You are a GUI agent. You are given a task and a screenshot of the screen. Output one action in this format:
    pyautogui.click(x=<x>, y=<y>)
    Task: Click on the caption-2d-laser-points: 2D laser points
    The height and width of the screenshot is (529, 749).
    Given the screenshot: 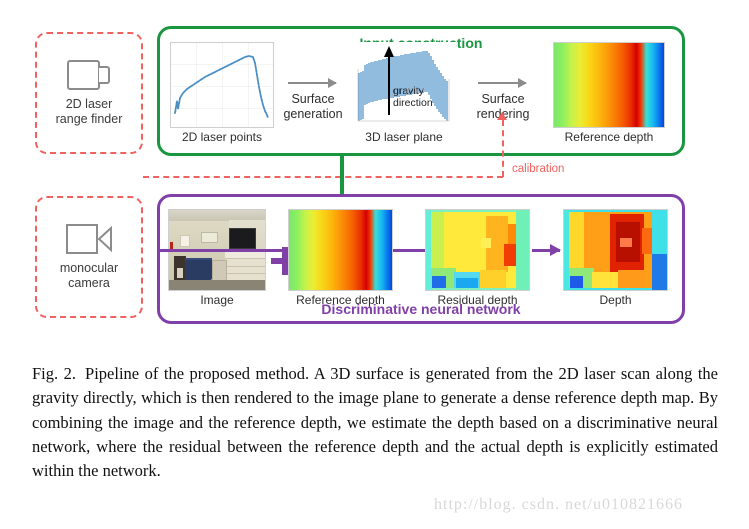 What is the action you would take?
    pyautogui.click(x=222, y=137)
    